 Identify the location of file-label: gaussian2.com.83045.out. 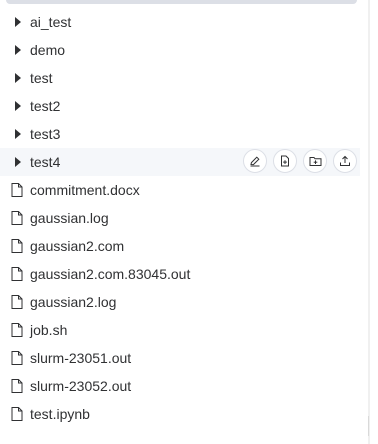
(110, 274).